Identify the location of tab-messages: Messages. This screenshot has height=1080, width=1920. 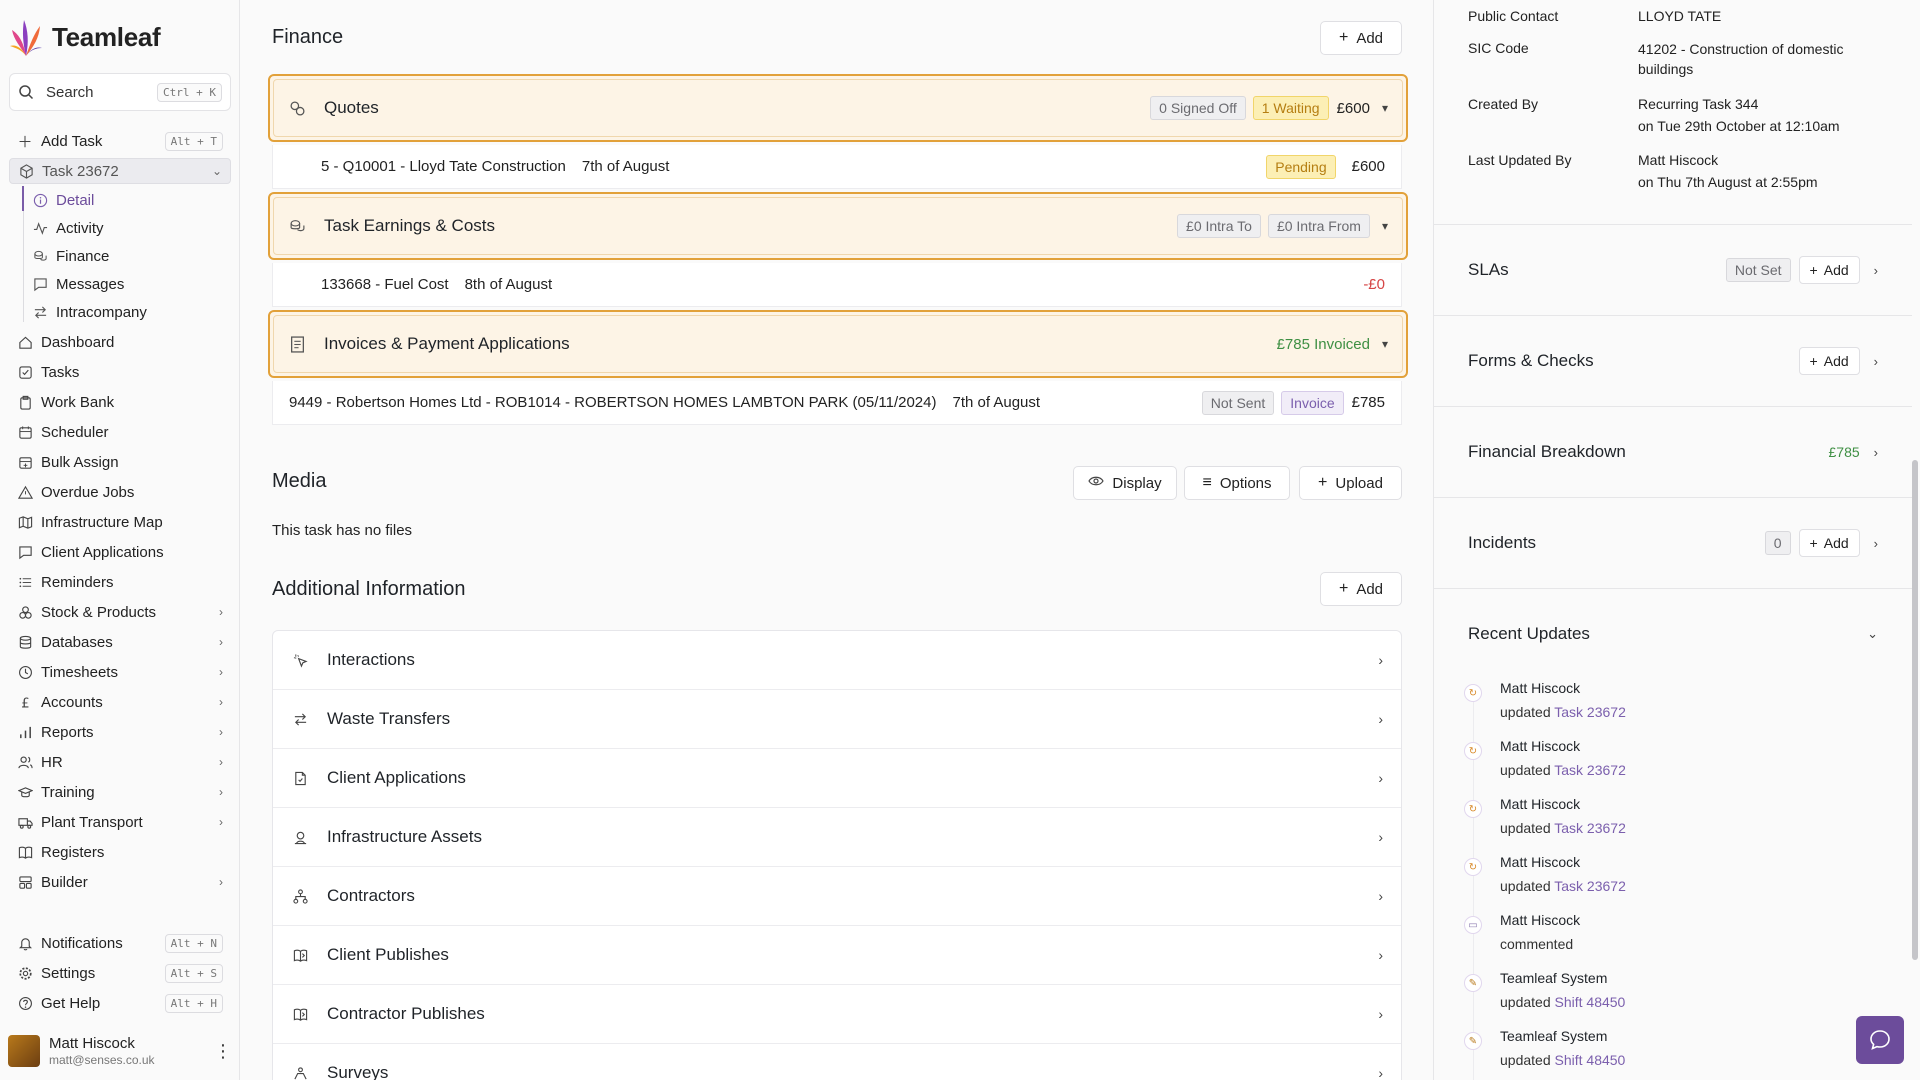
(78, 284).